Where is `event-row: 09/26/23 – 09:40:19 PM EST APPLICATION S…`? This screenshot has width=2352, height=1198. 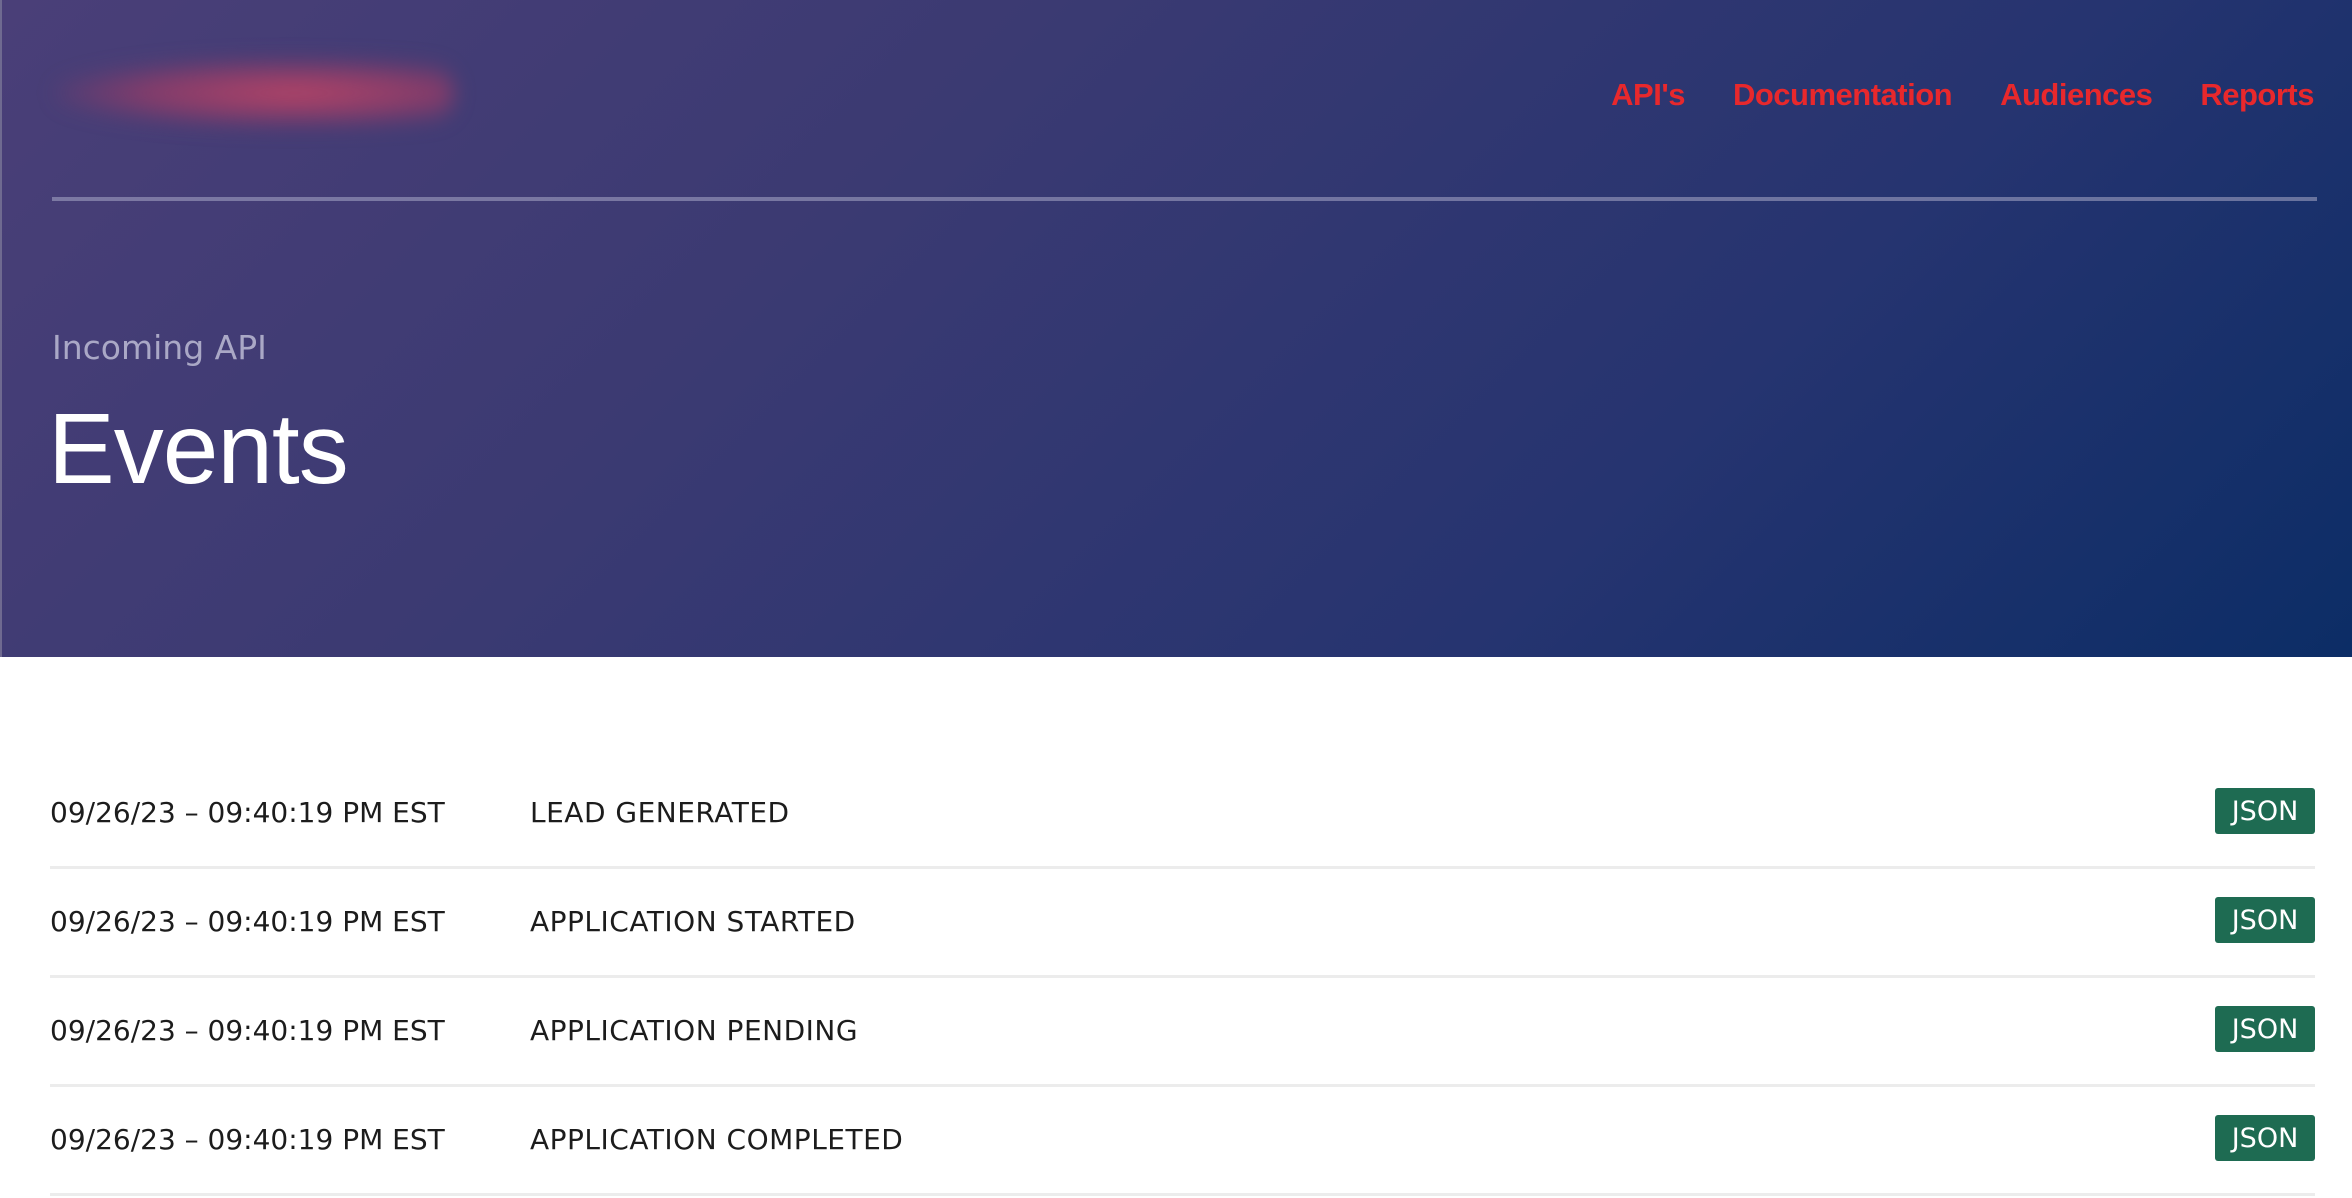
event-row: 09/26/23 – 09:40:19 PM EST APPLICATION S… is located at coordinates (1182, 923).